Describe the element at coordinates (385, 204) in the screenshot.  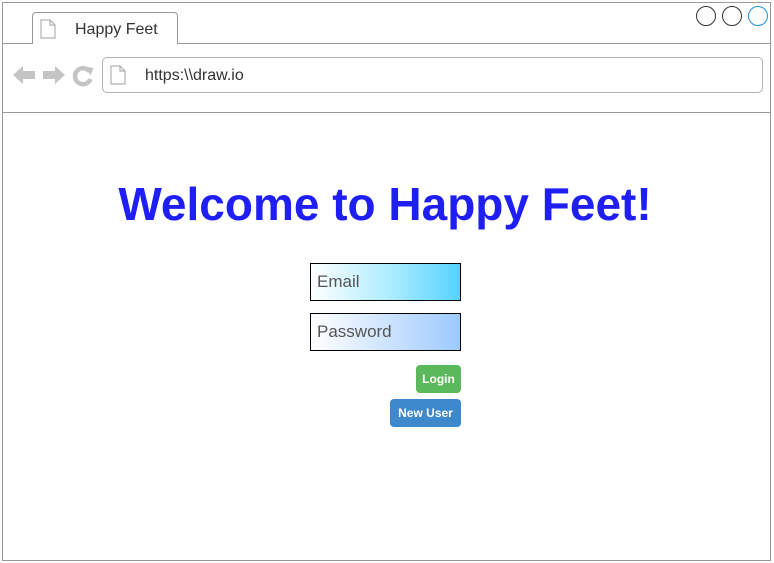
I see `page-title: Welcome to Happy Feet!` at that location.